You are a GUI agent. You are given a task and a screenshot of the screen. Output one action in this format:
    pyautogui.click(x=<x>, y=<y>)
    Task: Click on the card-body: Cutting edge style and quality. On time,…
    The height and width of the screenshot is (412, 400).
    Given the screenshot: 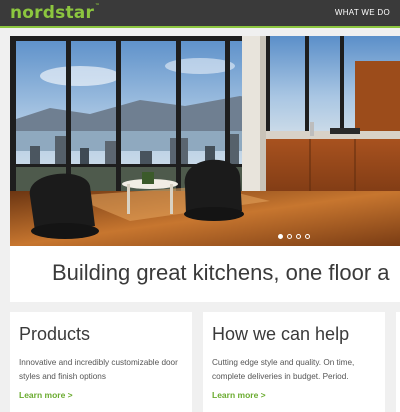 What is the action you would take?
    pyautogui.click(x=283, y=369)
    